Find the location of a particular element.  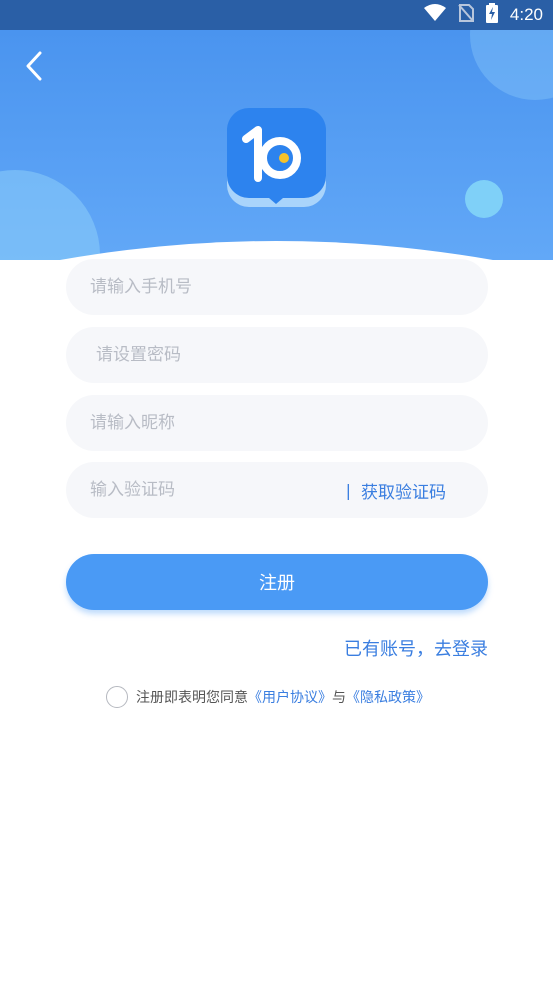

battery-charging-icon is located at coordinates (491, 15).